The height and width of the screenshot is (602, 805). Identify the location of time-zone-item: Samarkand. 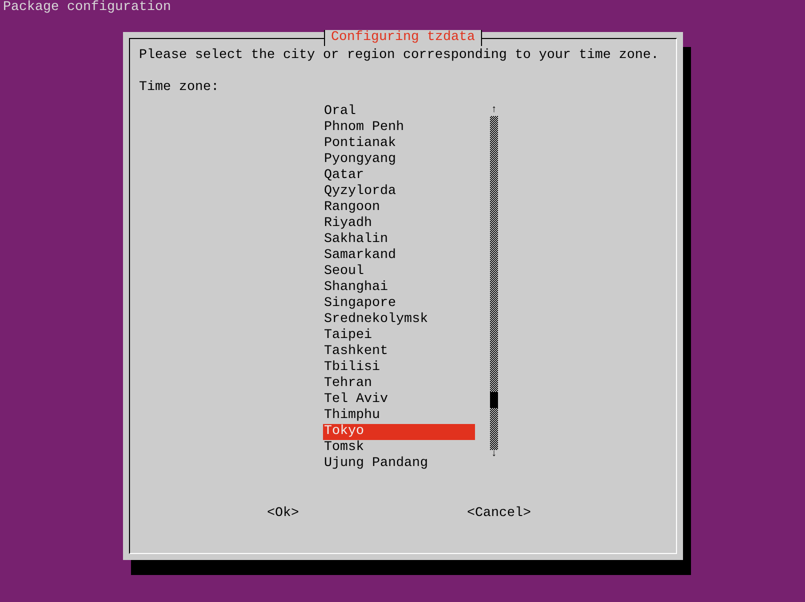
(399, 256).